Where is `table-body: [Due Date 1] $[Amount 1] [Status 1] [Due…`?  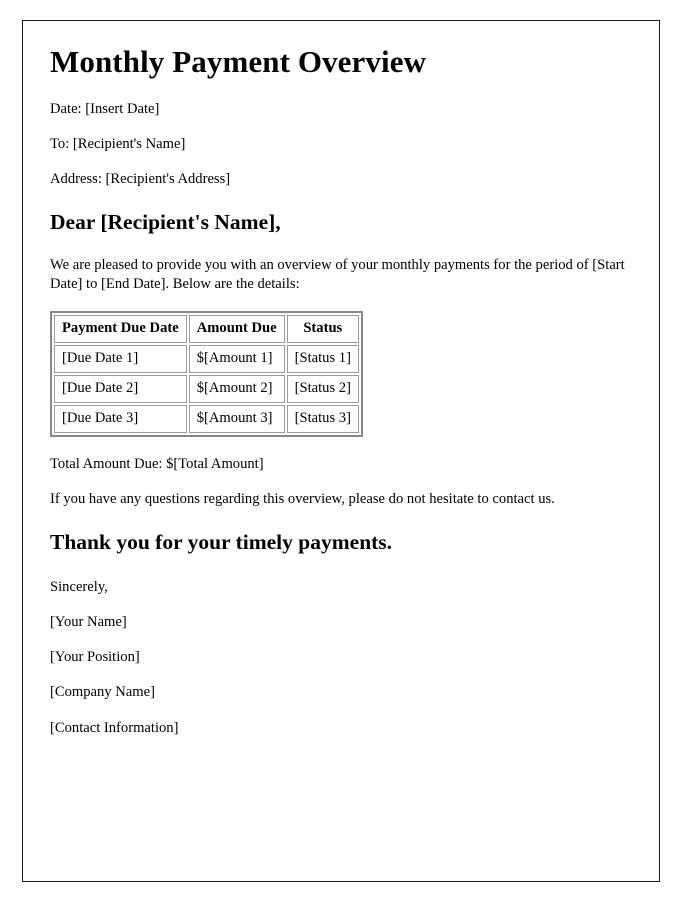
table-body: [Due Date 1] $[Amount 1] [Status 1] [Due… is located at coordinates (206, 388).